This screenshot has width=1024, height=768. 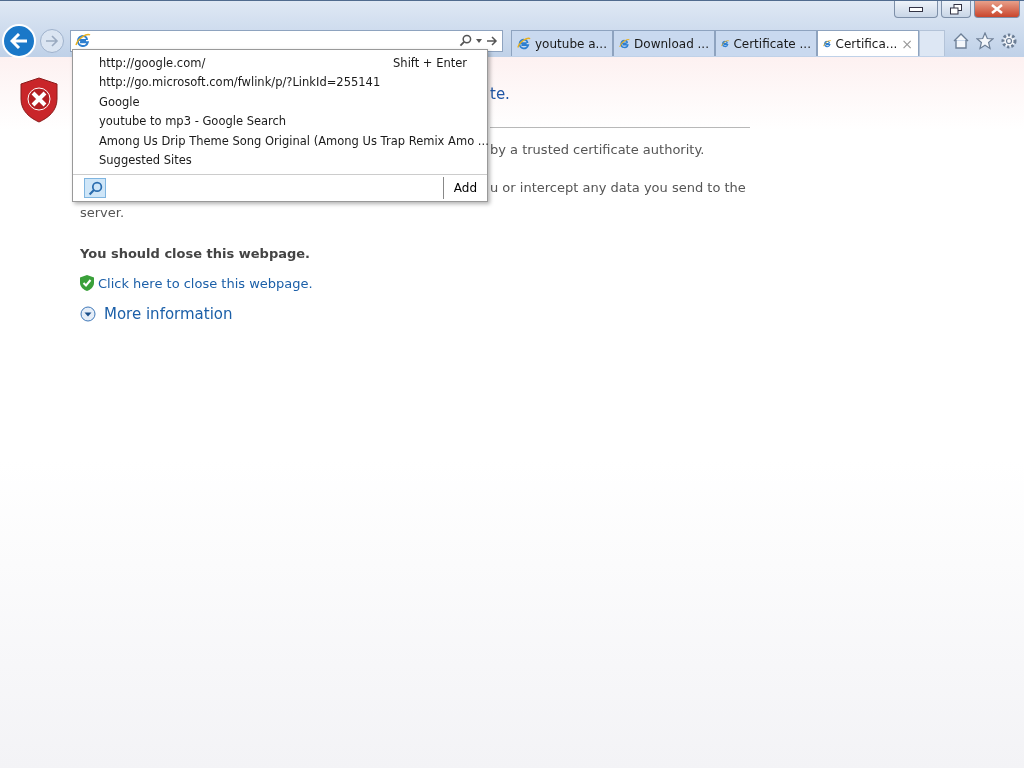 What do you see at coordinates (985, 40) in the screenshot?
I see `star-icon` at bounding box center [985, 40].